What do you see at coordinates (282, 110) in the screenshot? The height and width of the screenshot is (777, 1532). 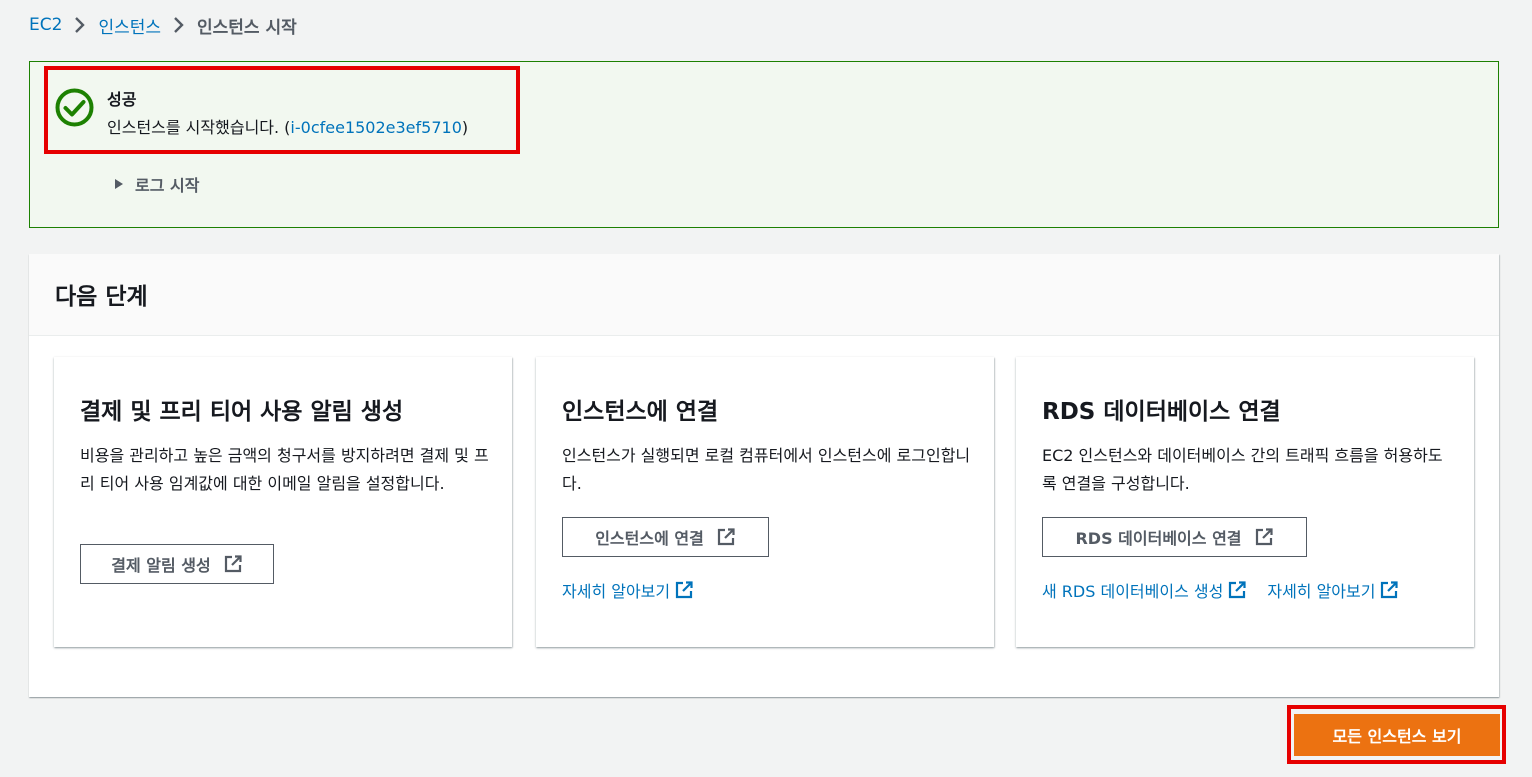 I see `highlight-box` at bounding box center [282, 110].